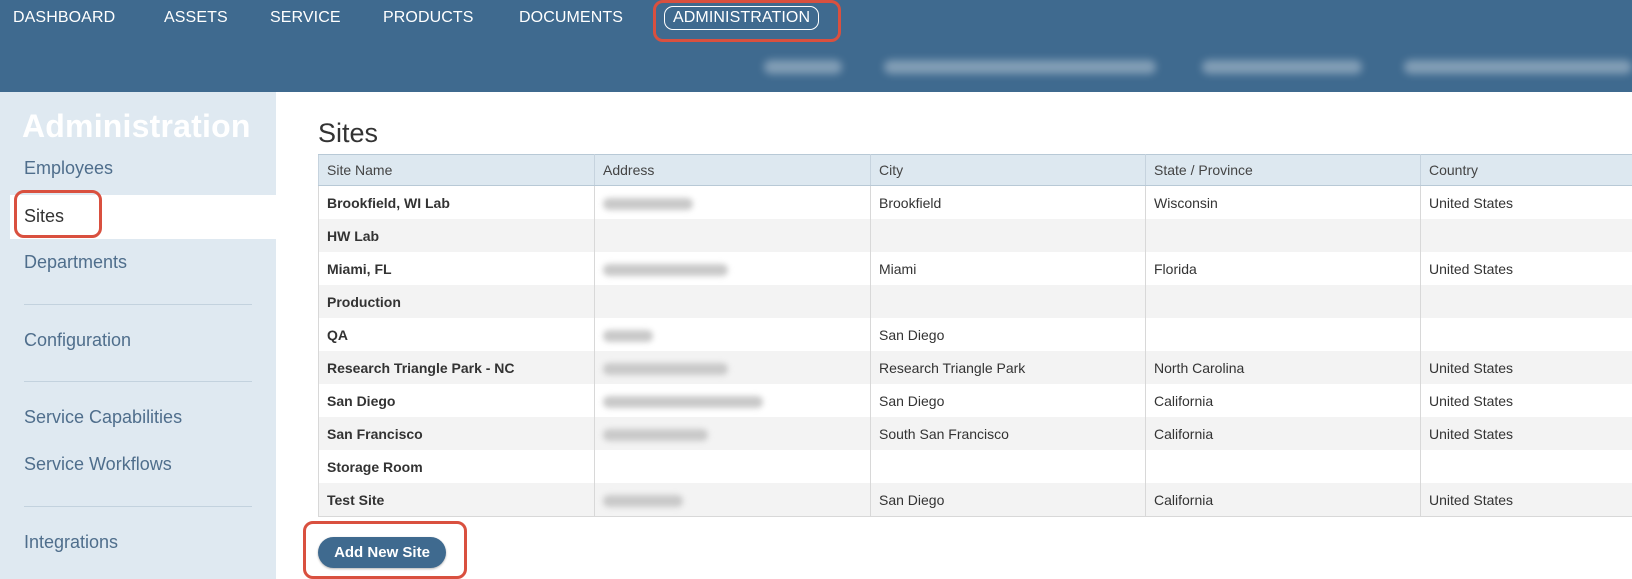 Image resolution: width=1632 pixels, height=579 pixels. What do you see at coordinates (71, 542) in the screenshot?
I see `sidebar-item-integrations: Integrations` at bounding box center [71, 542].